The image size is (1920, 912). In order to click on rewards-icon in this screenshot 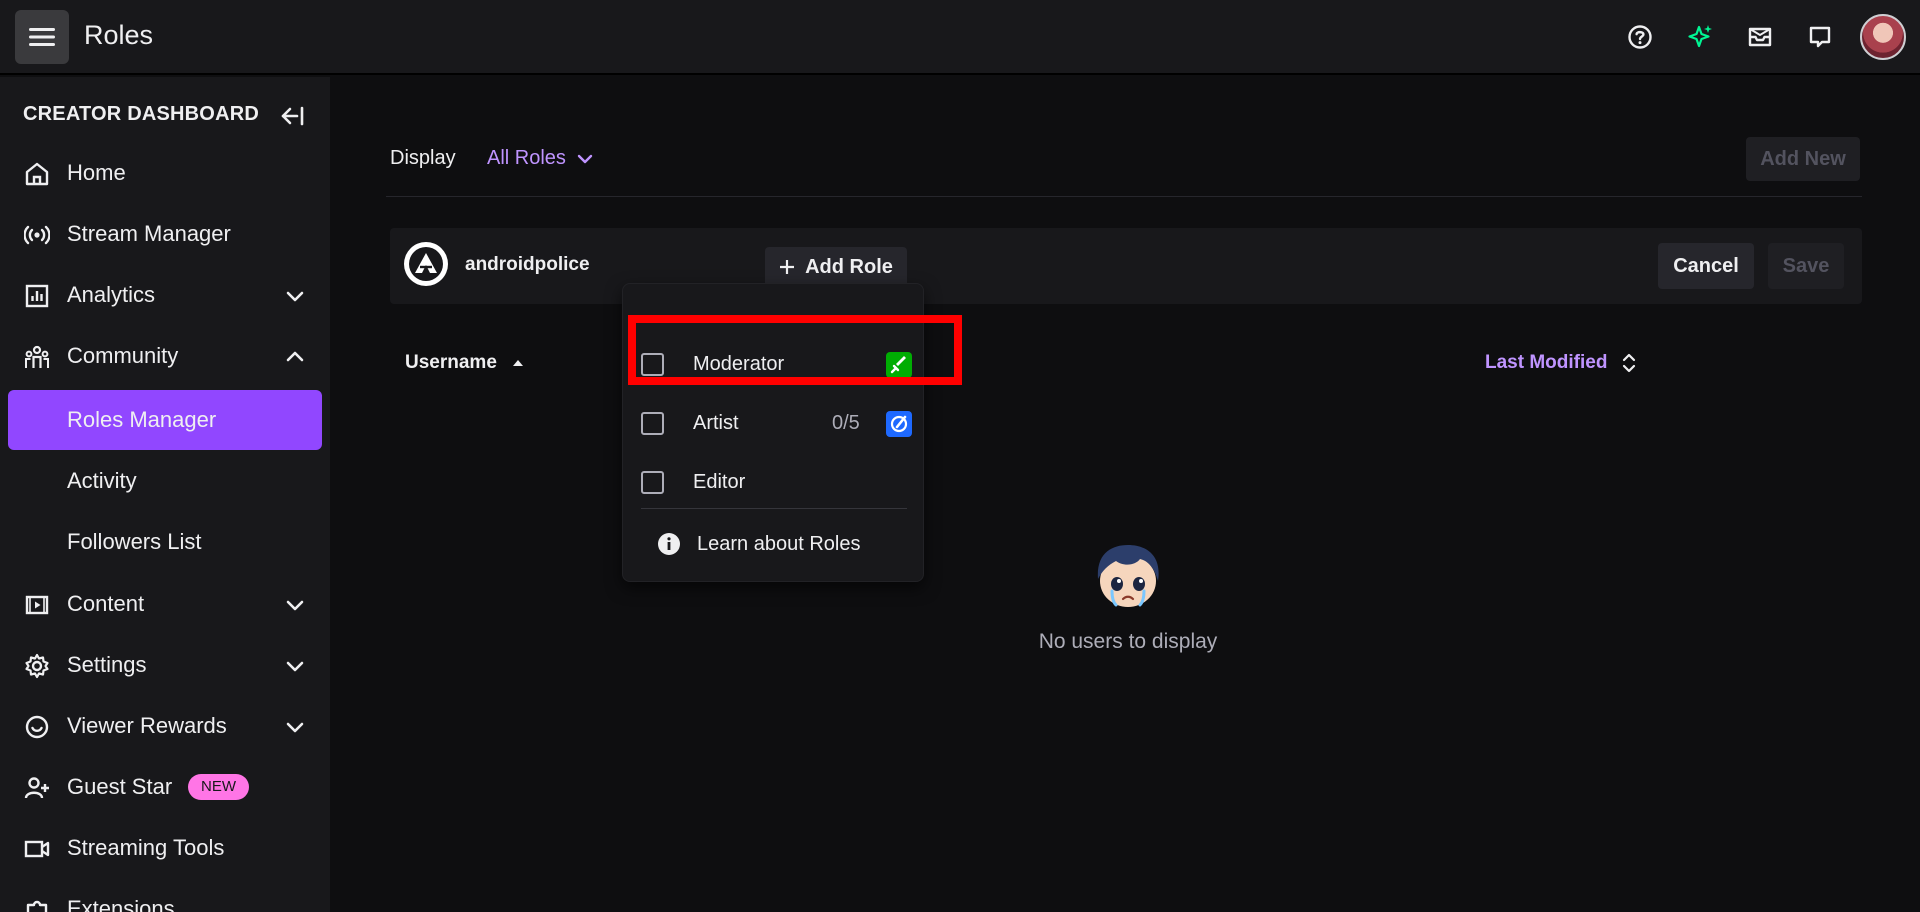, I will do `click(37, 727)`.